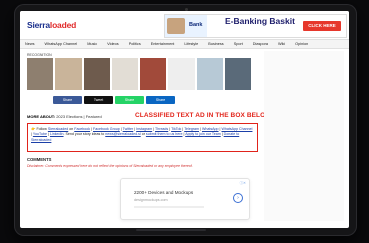 The image size is (369, 243). What do you see at coordinates (236, 129) in the screenshot?
I see `follow-link: WhatsApp Channel` at bounding box center [236, 129].